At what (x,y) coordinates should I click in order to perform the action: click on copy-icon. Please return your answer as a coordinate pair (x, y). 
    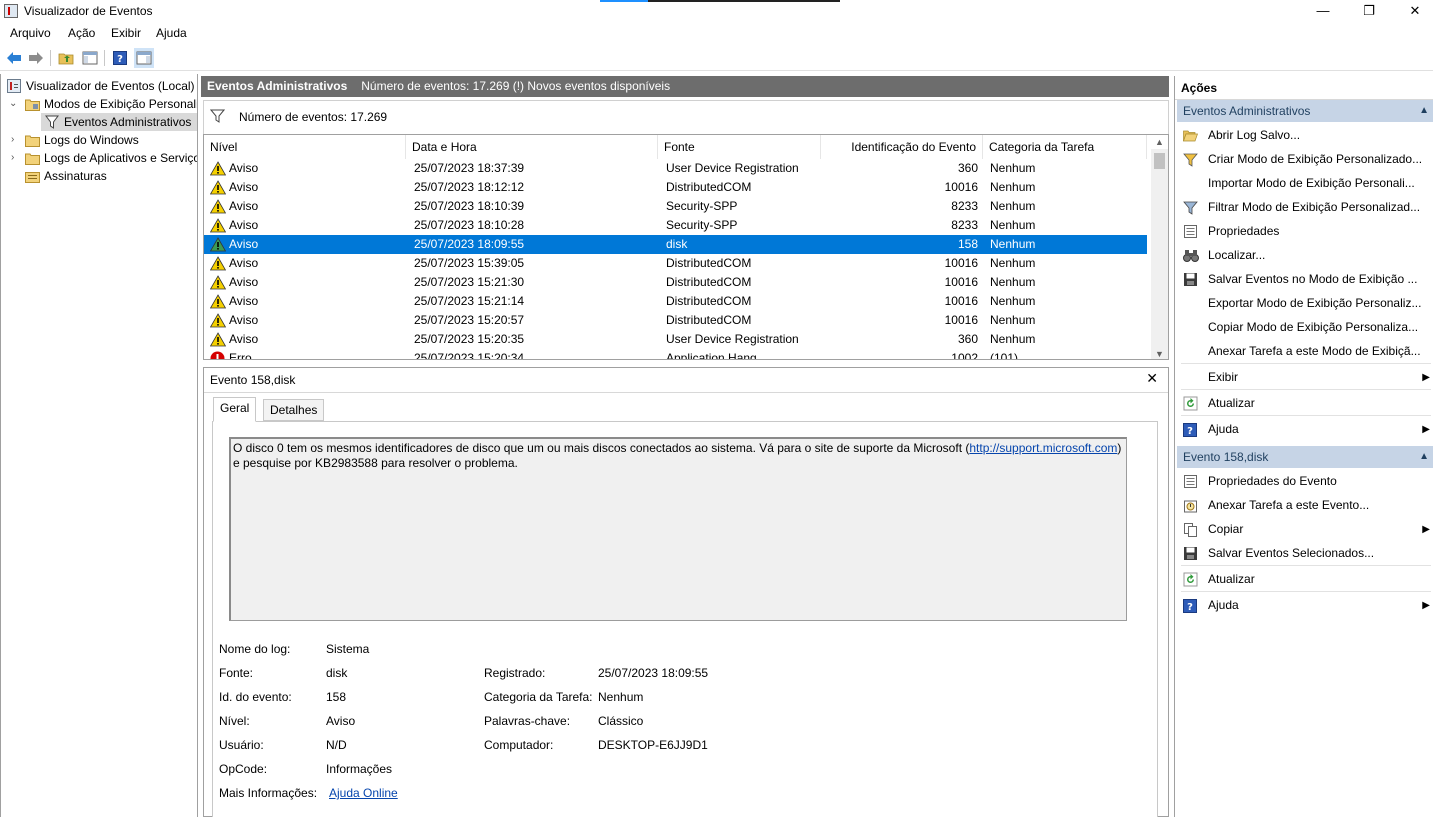
    Looking at the image, I should click on (1190, 529).